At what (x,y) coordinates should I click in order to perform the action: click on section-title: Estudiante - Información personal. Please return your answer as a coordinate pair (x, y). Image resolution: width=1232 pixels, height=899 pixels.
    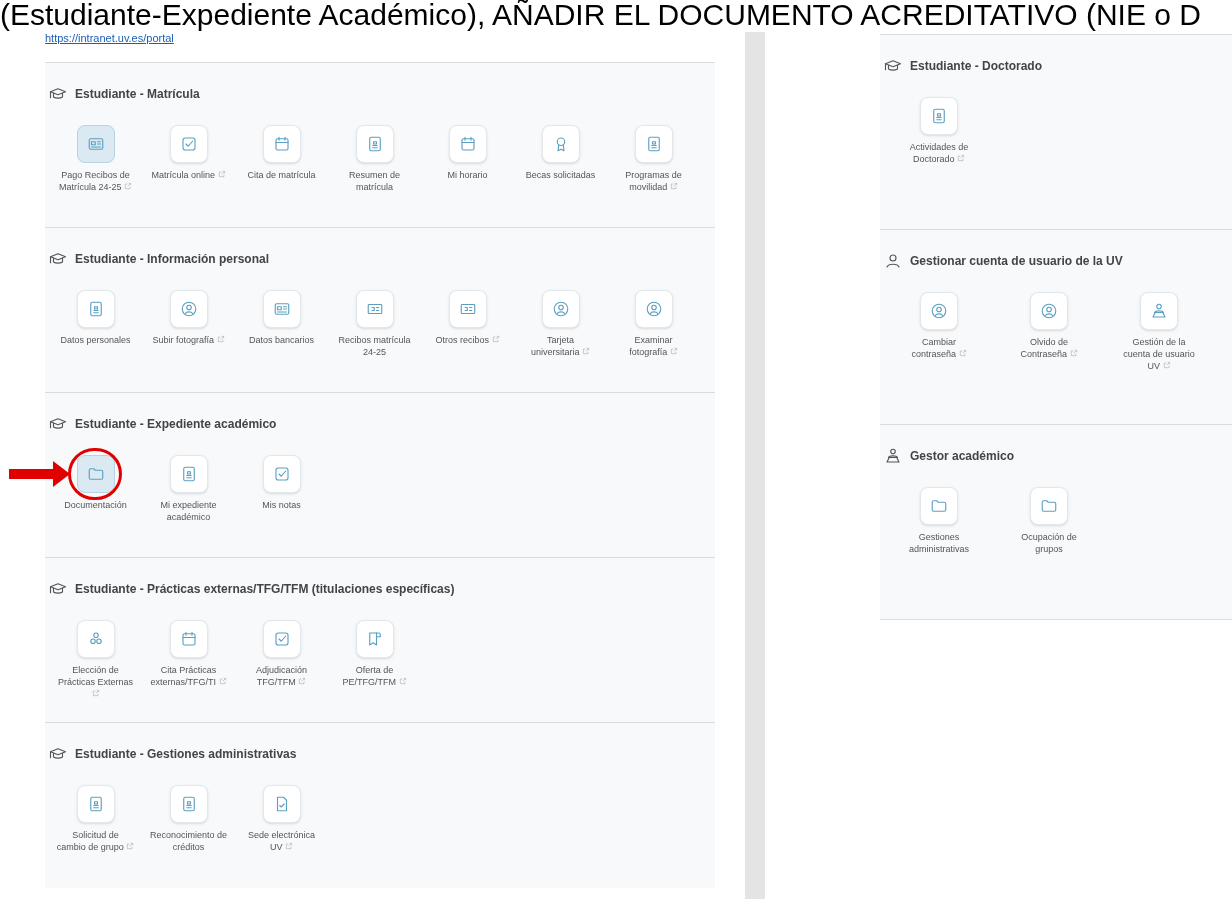
    Looking at the image, I should click on (172, 259).